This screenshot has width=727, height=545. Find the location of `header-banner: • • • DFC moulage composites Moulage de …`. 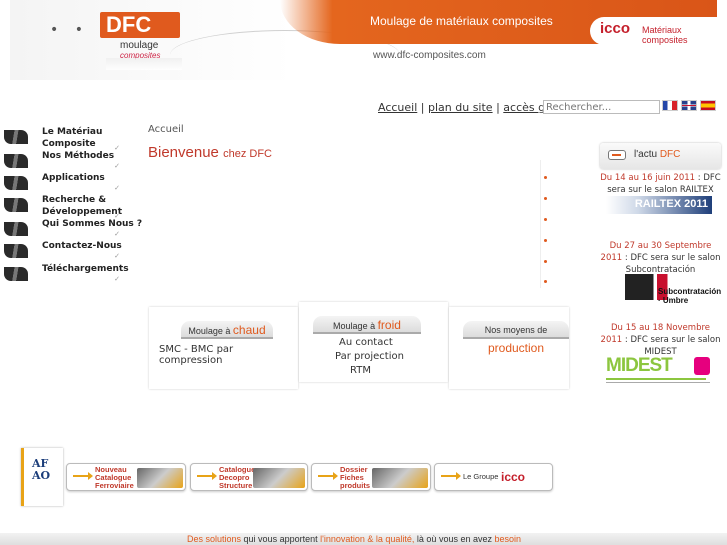

header-banner: • • • DFC moulage composites Moulage de … is located at coordinates (363, 40).